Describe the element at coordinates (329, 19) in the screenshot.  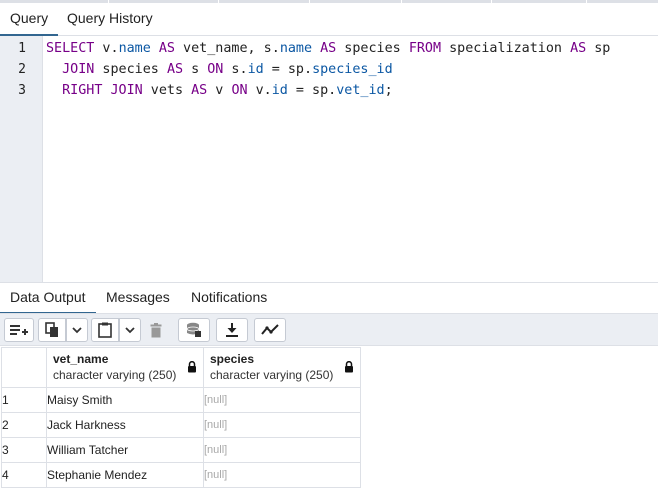
I see `query-tabbar: Query Query History` at that location.